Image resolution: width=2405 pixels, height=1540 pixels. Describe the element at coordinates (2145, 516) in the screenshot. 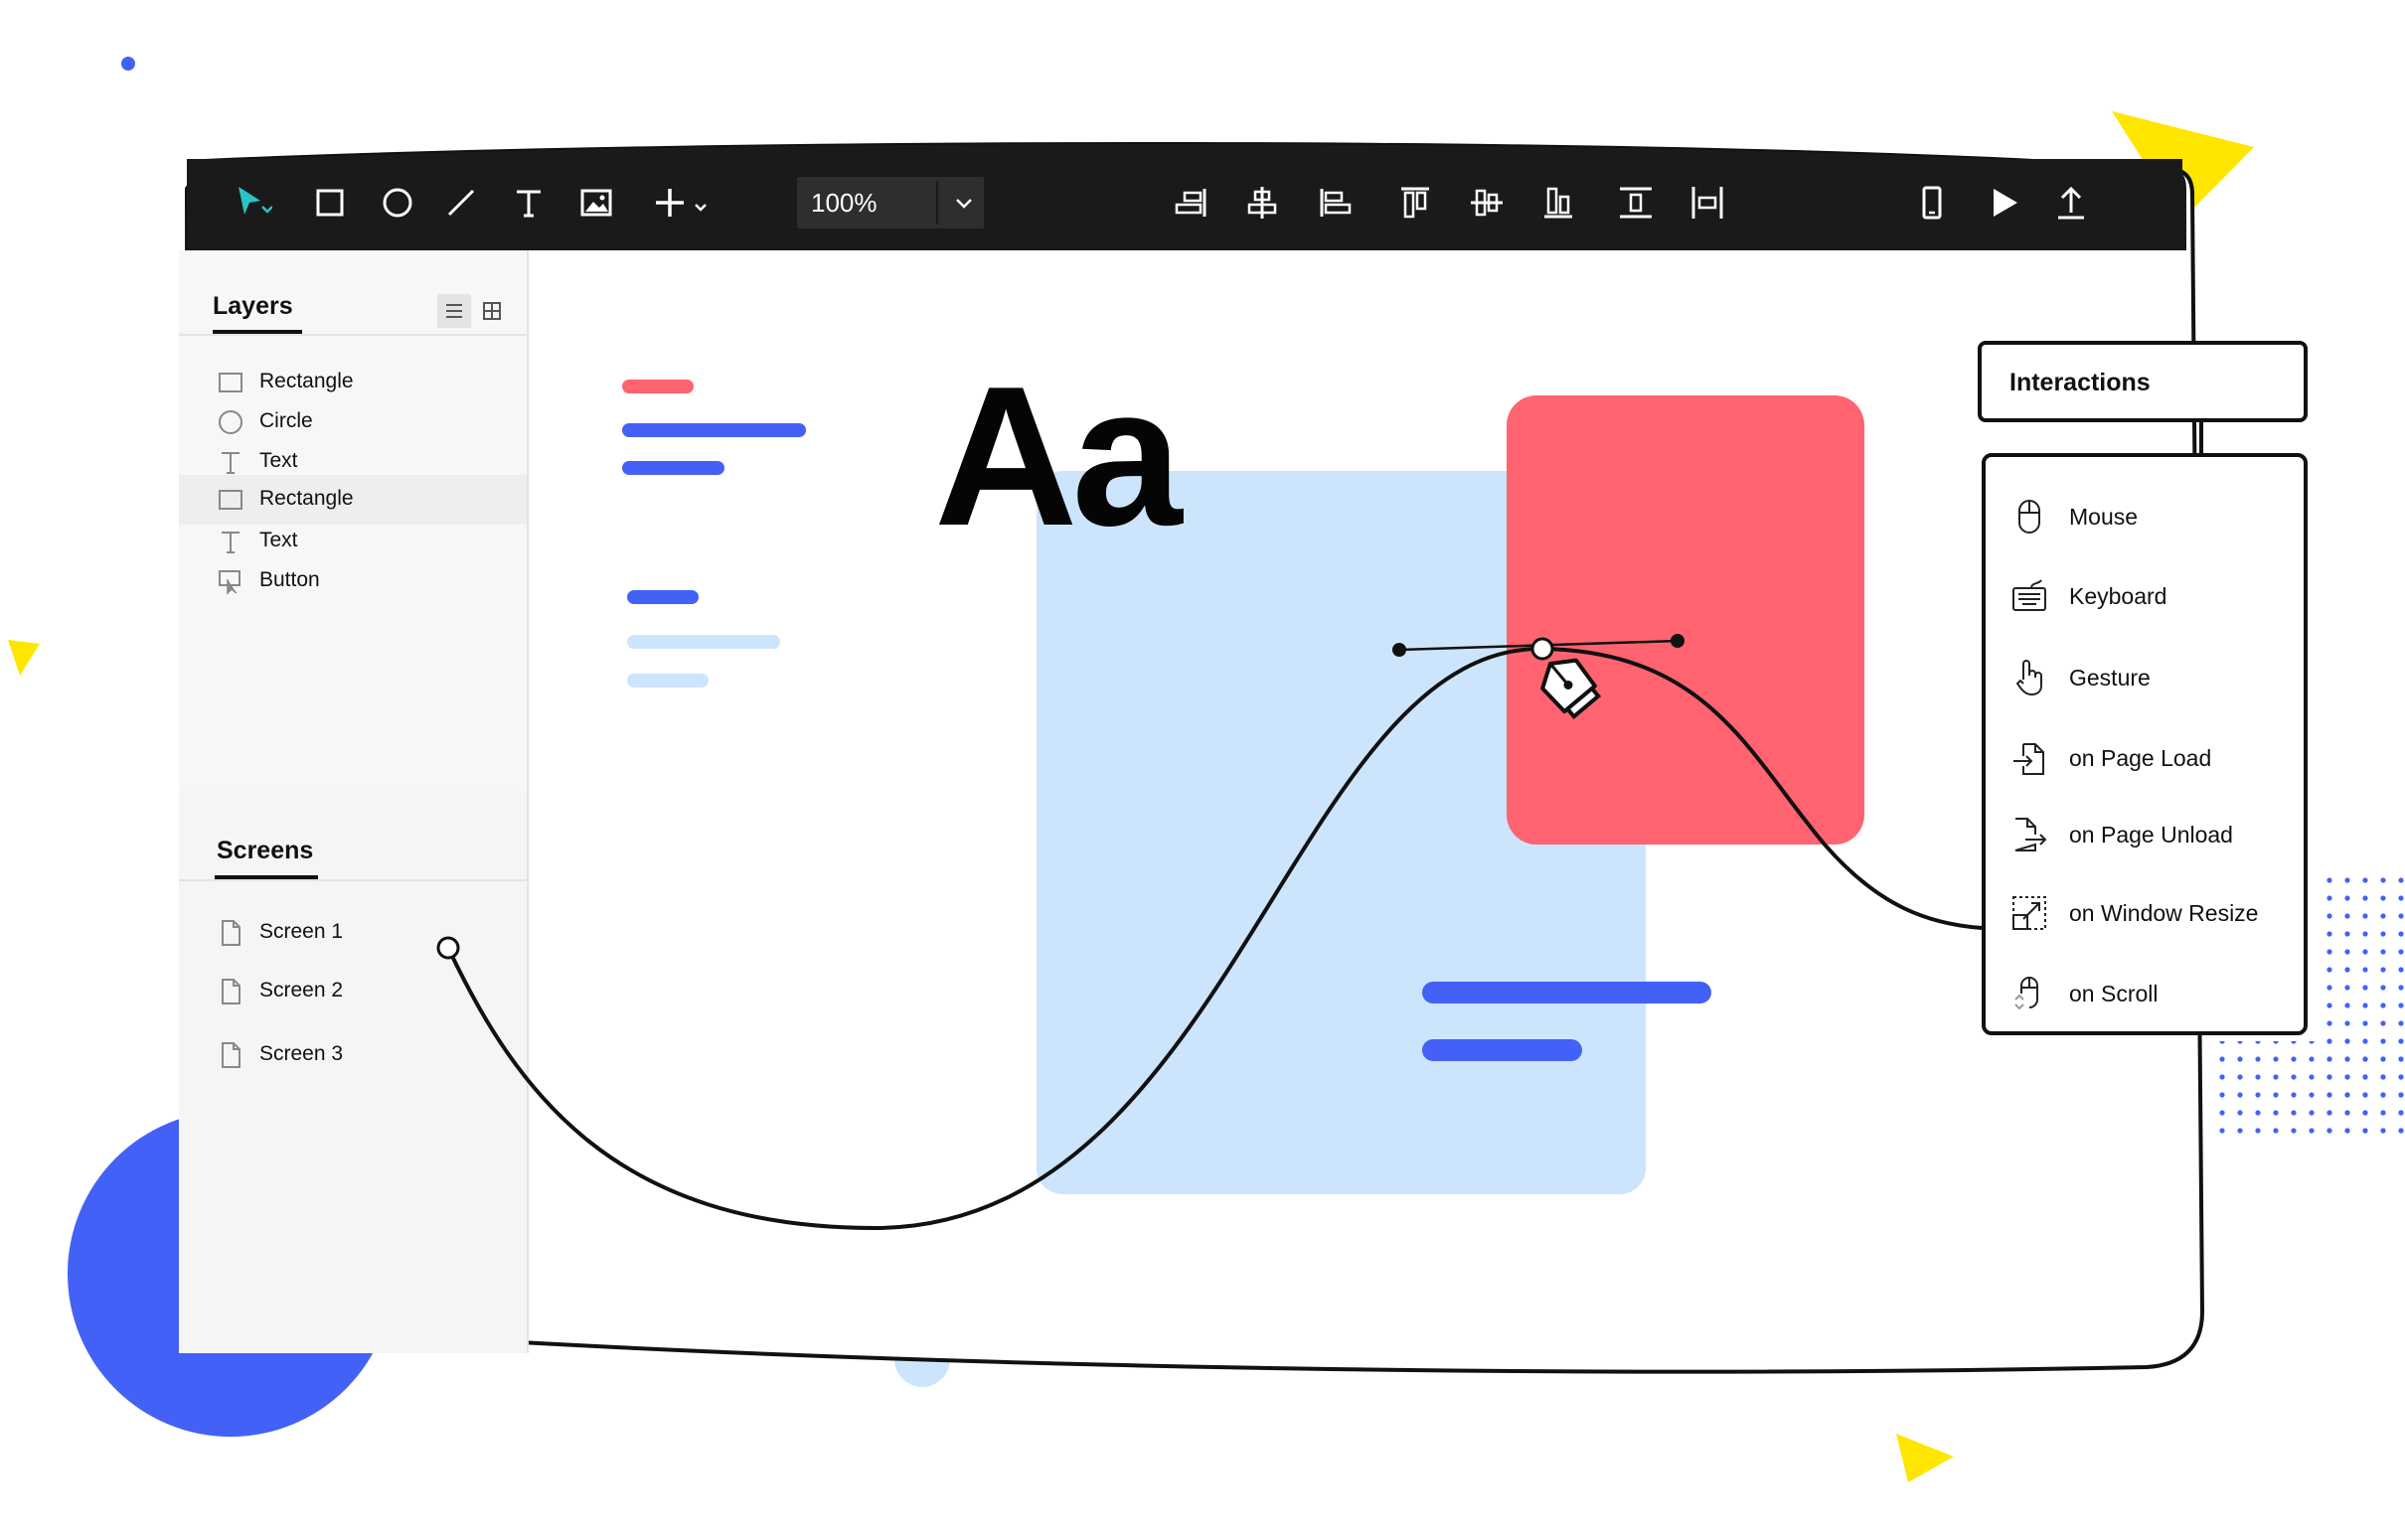

I see `interaction-item: Mouse` at that location.